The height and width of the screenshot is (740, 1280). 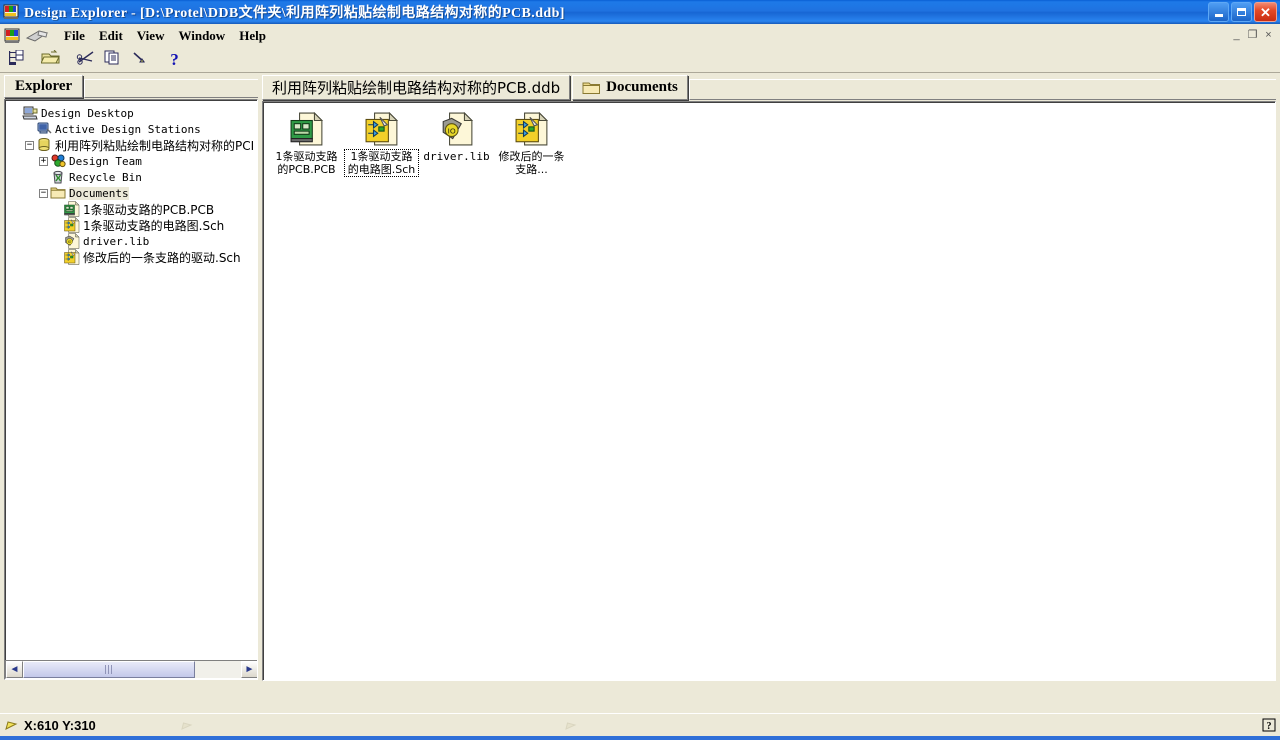 I want to click on cursor-coordinates: X:610 Y:310, so click(x=60, y=725).